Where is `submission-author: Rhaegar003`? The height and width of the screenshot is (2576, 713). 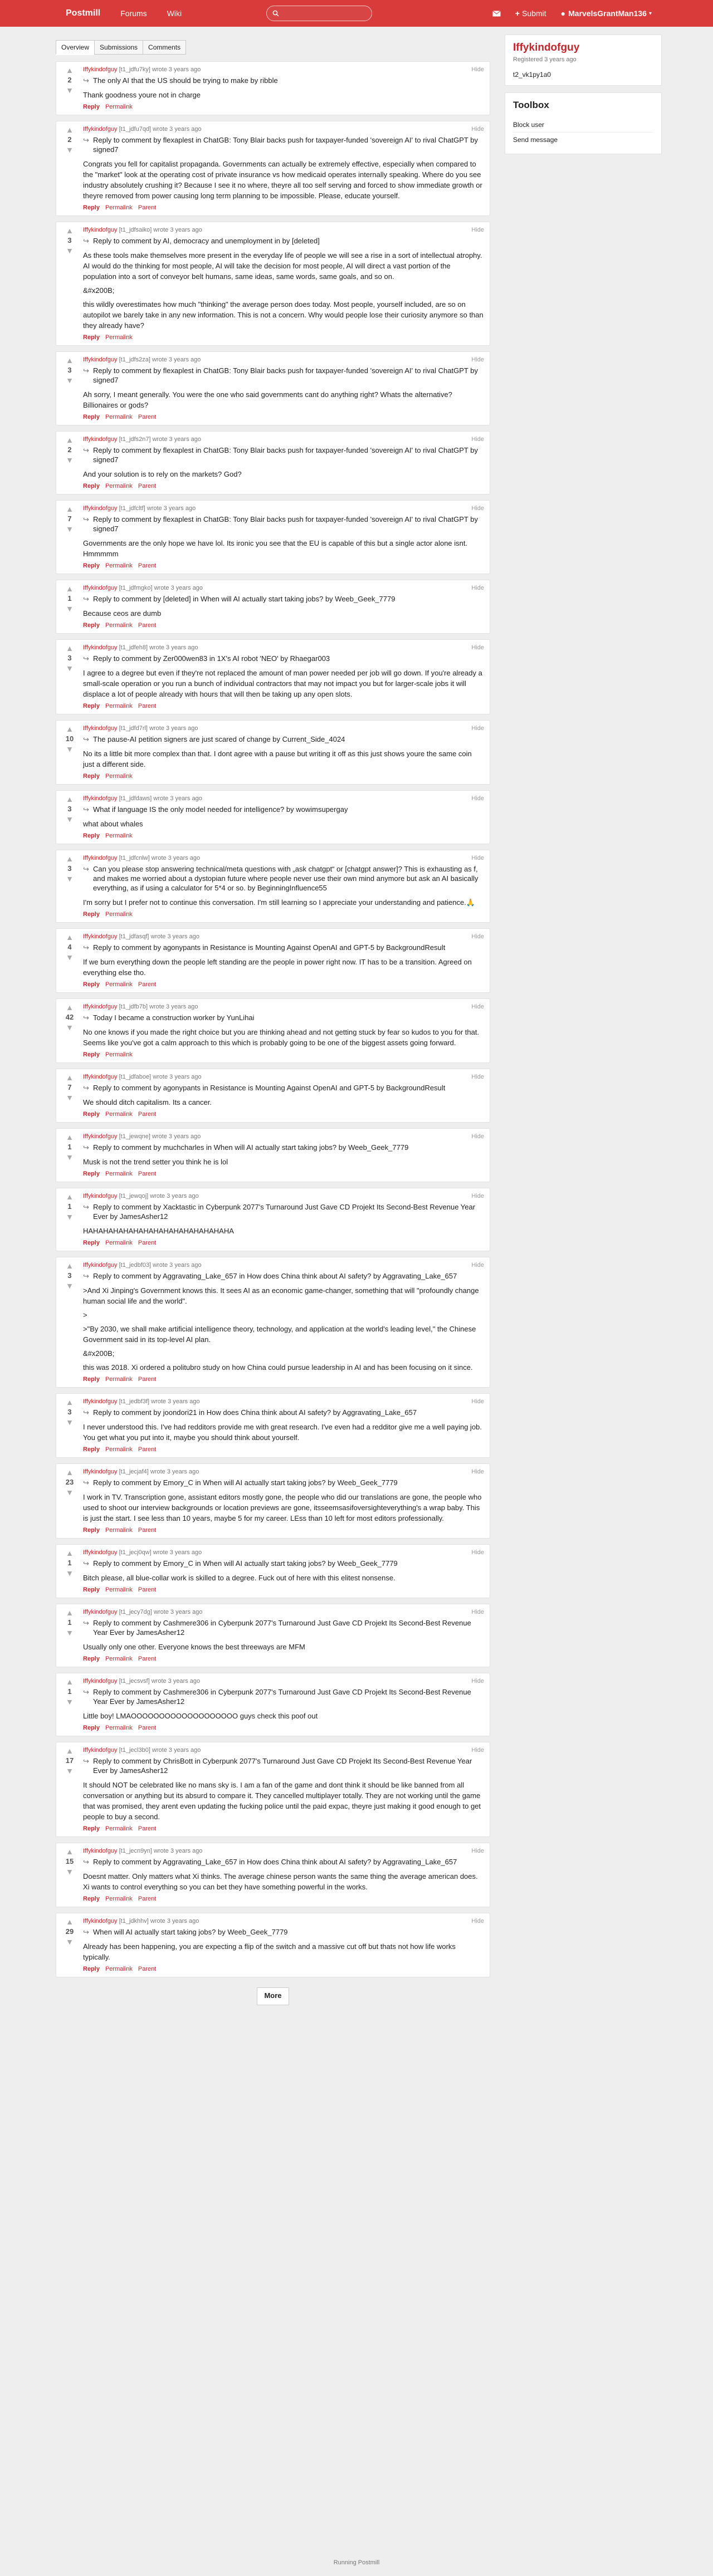
submission-author: Rhaegar003 is located at coordinates (310, 658).